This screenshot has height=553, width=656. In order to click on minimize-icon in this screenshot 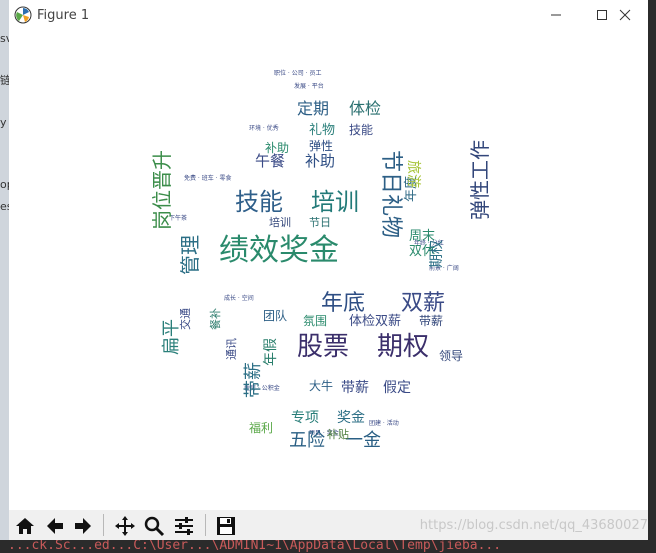, I will do `click(556, 15)`.